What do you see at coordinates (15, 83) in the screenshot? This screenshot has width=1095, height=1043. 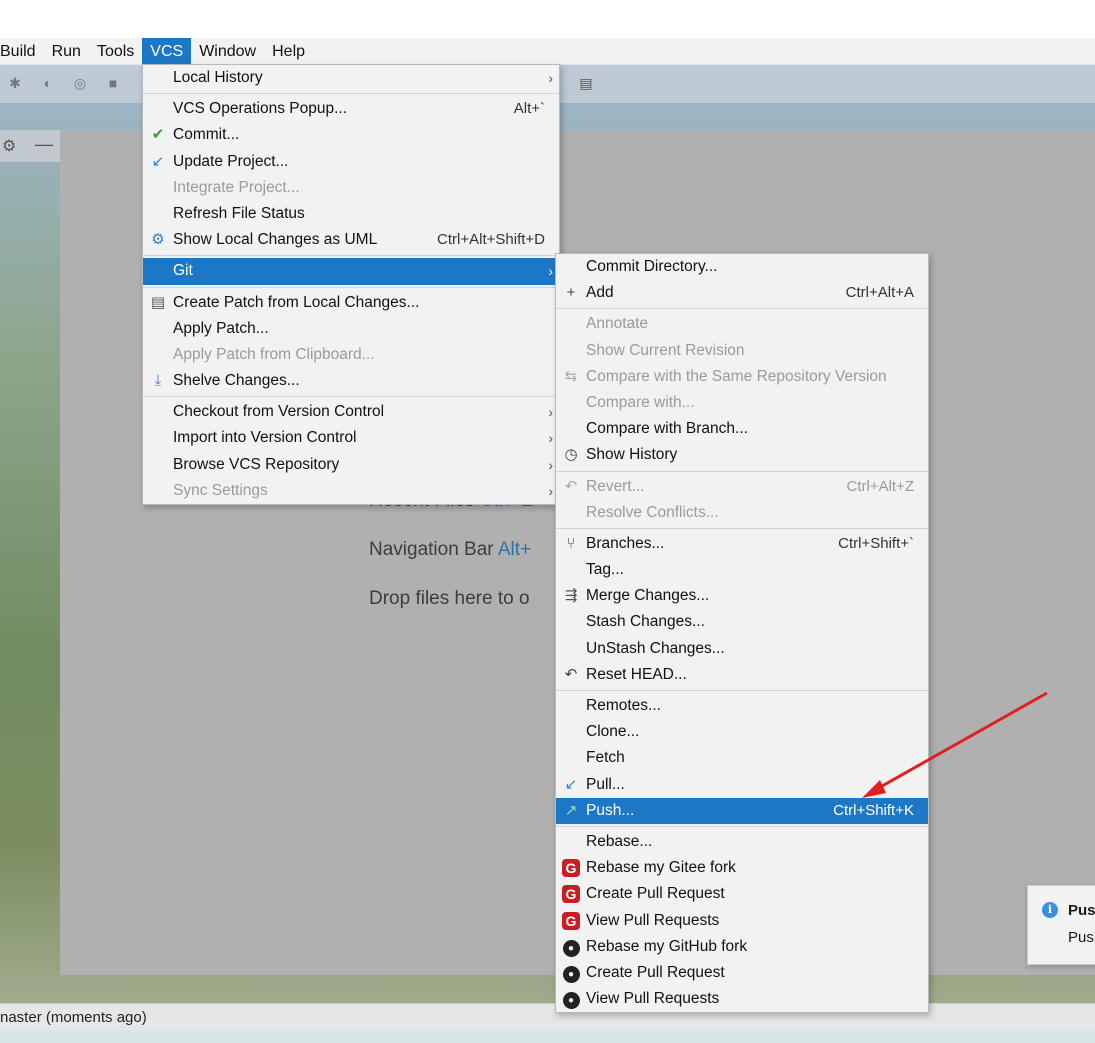 I see `debug-icon: ✱` at bounding box center [15, 83].